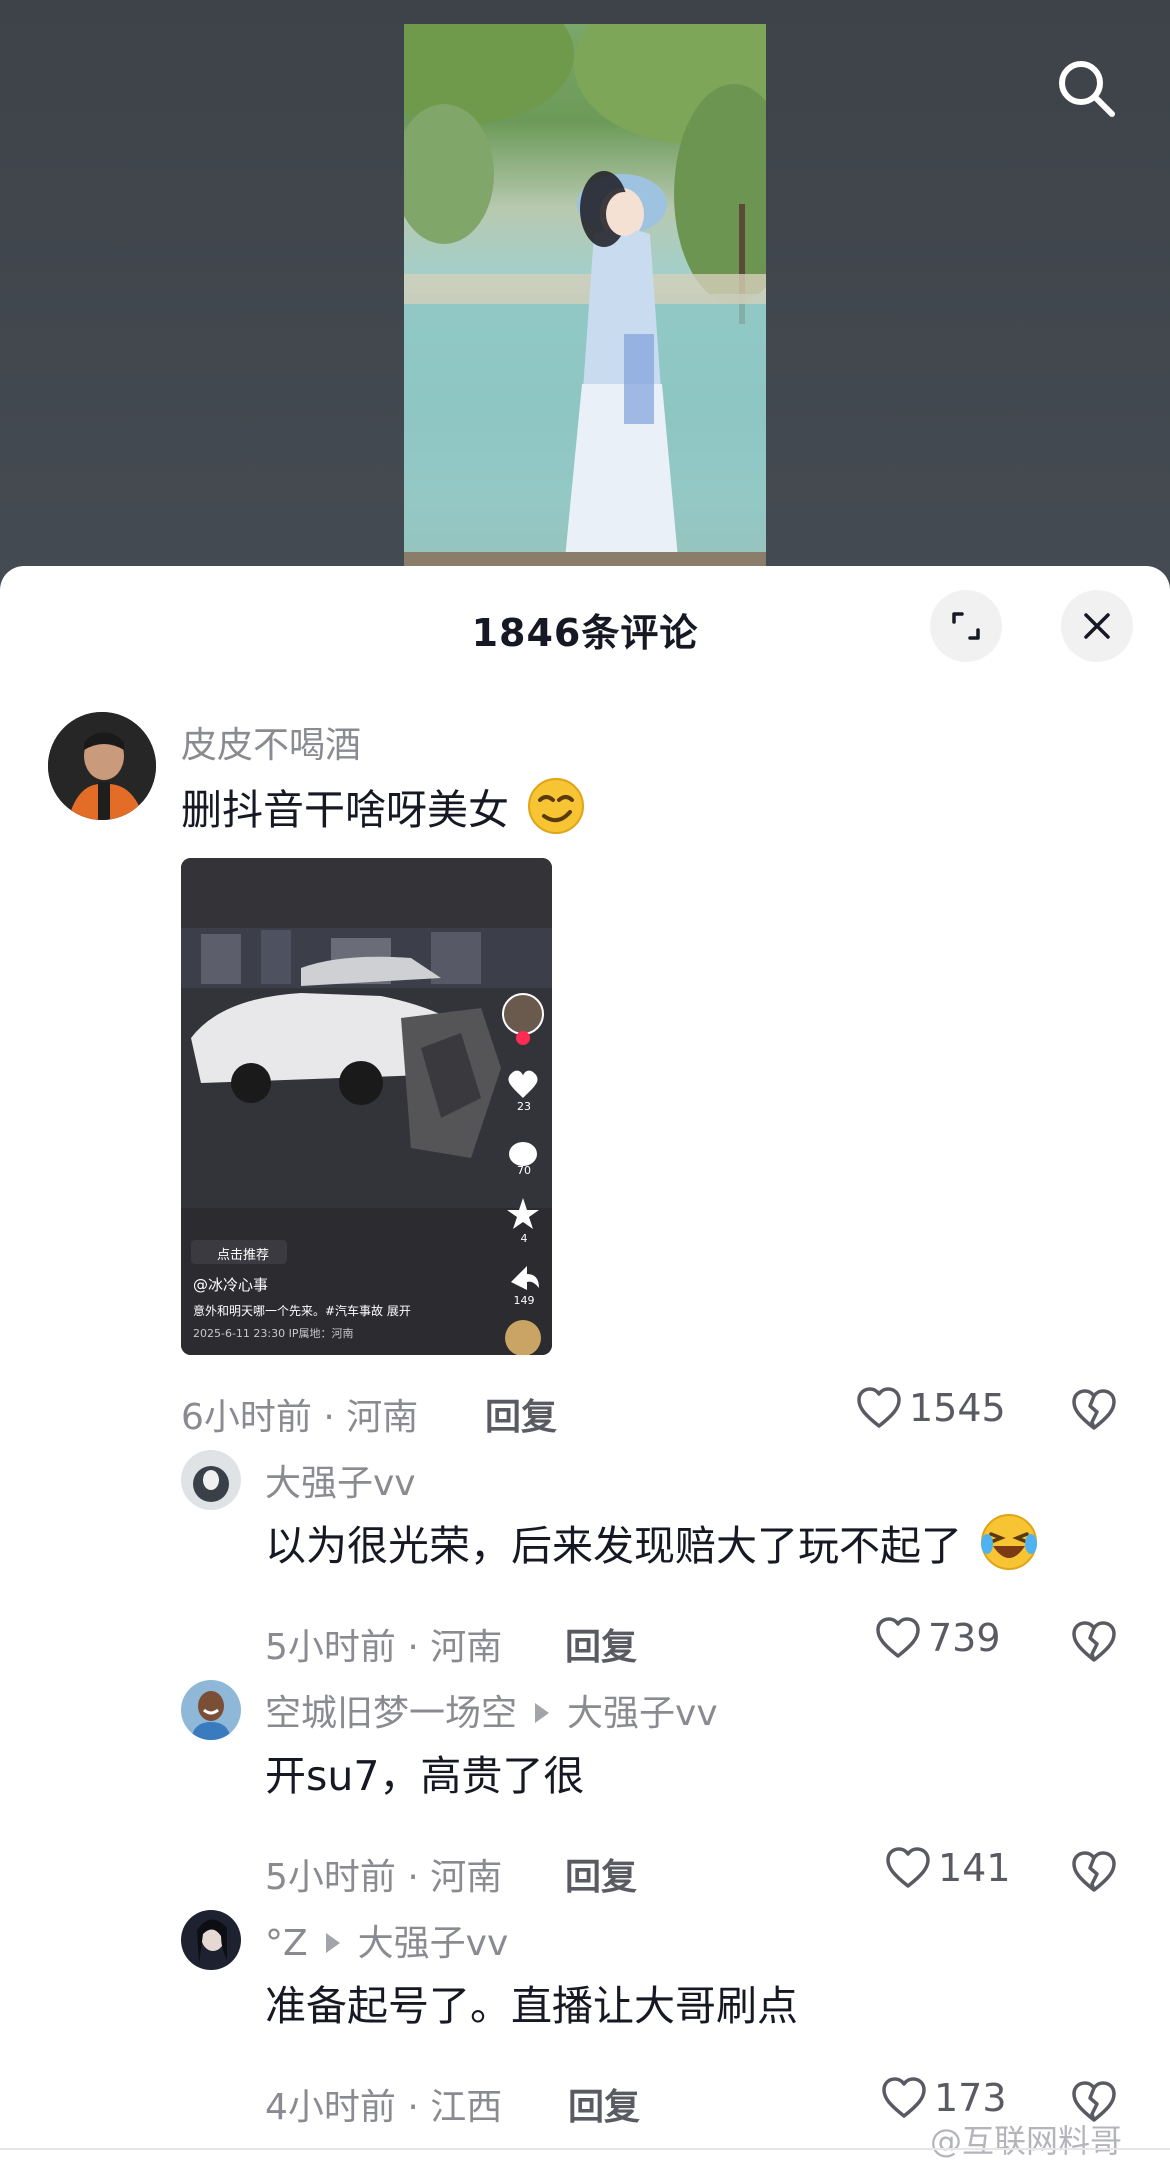 Image resolution: width=1170 pixels, height=2160 pixels. Describe the element at coordinates (531, 2006) in the screenshot. I see `reply-text: 准备起号了。直播让大哥刷点` at that location.